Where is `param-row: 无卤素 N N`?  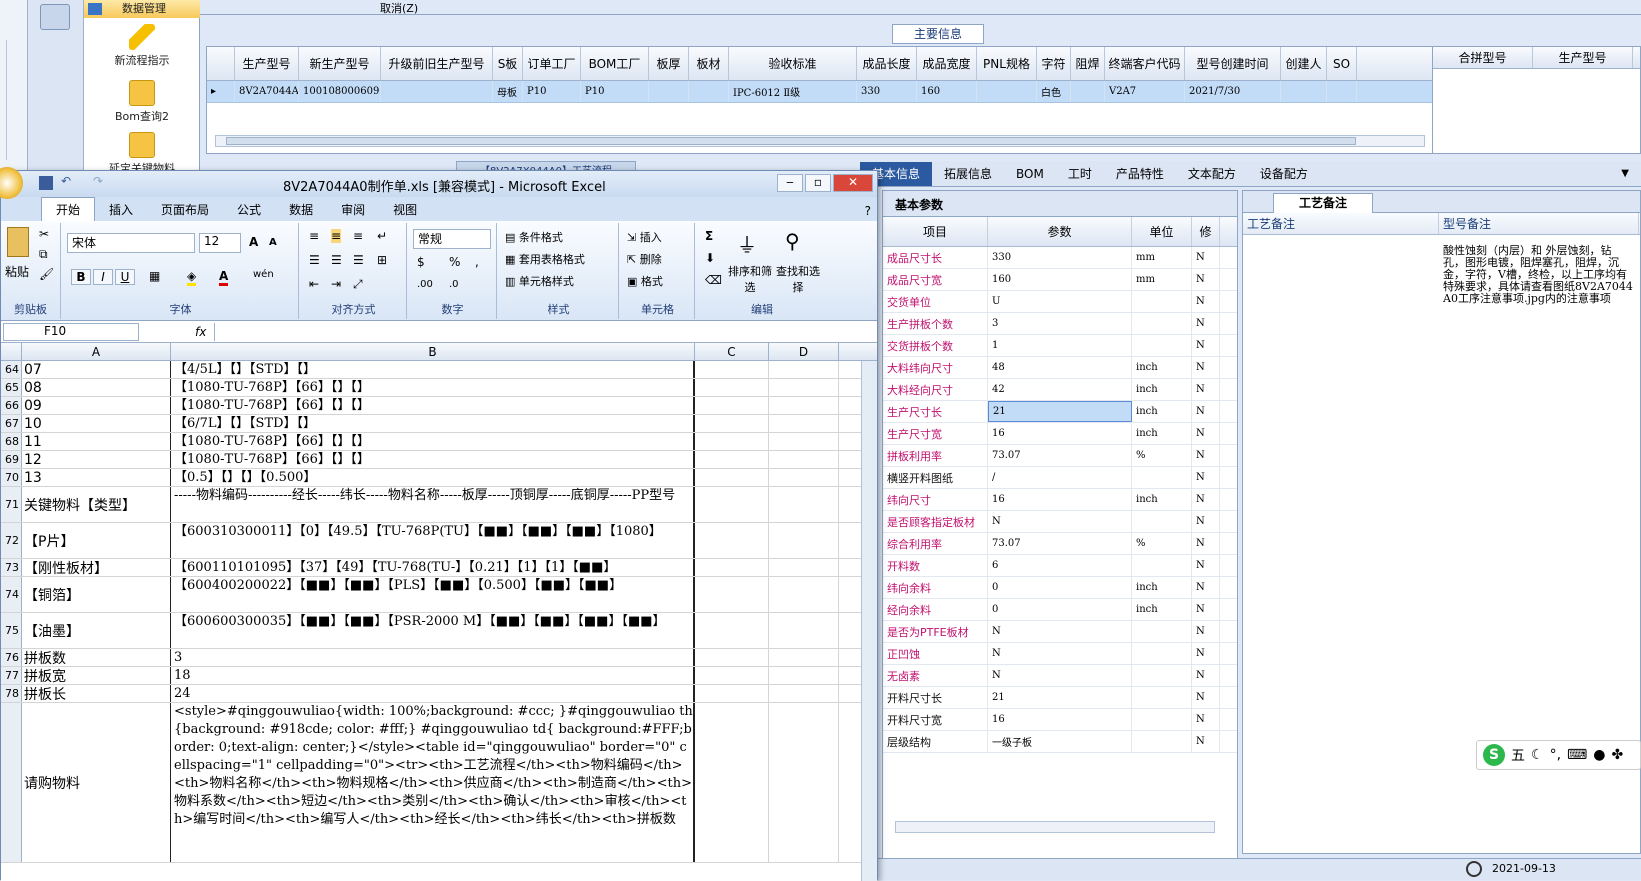 param-row: 无卤素 N N is located at coordinates (1060, 676).